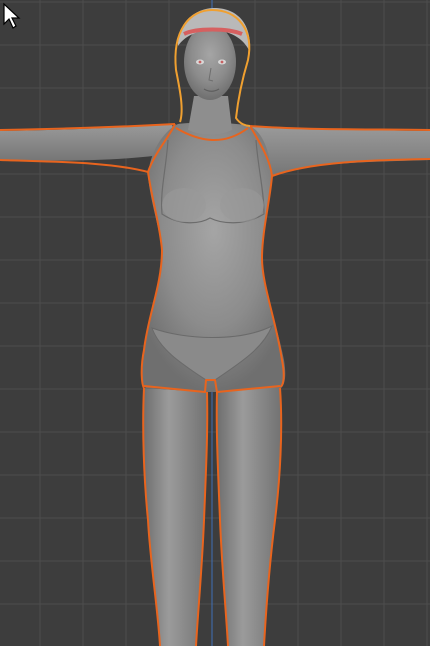  Describe the element at coordinates (210, 62) in the screenshot. I see `head` at that location.